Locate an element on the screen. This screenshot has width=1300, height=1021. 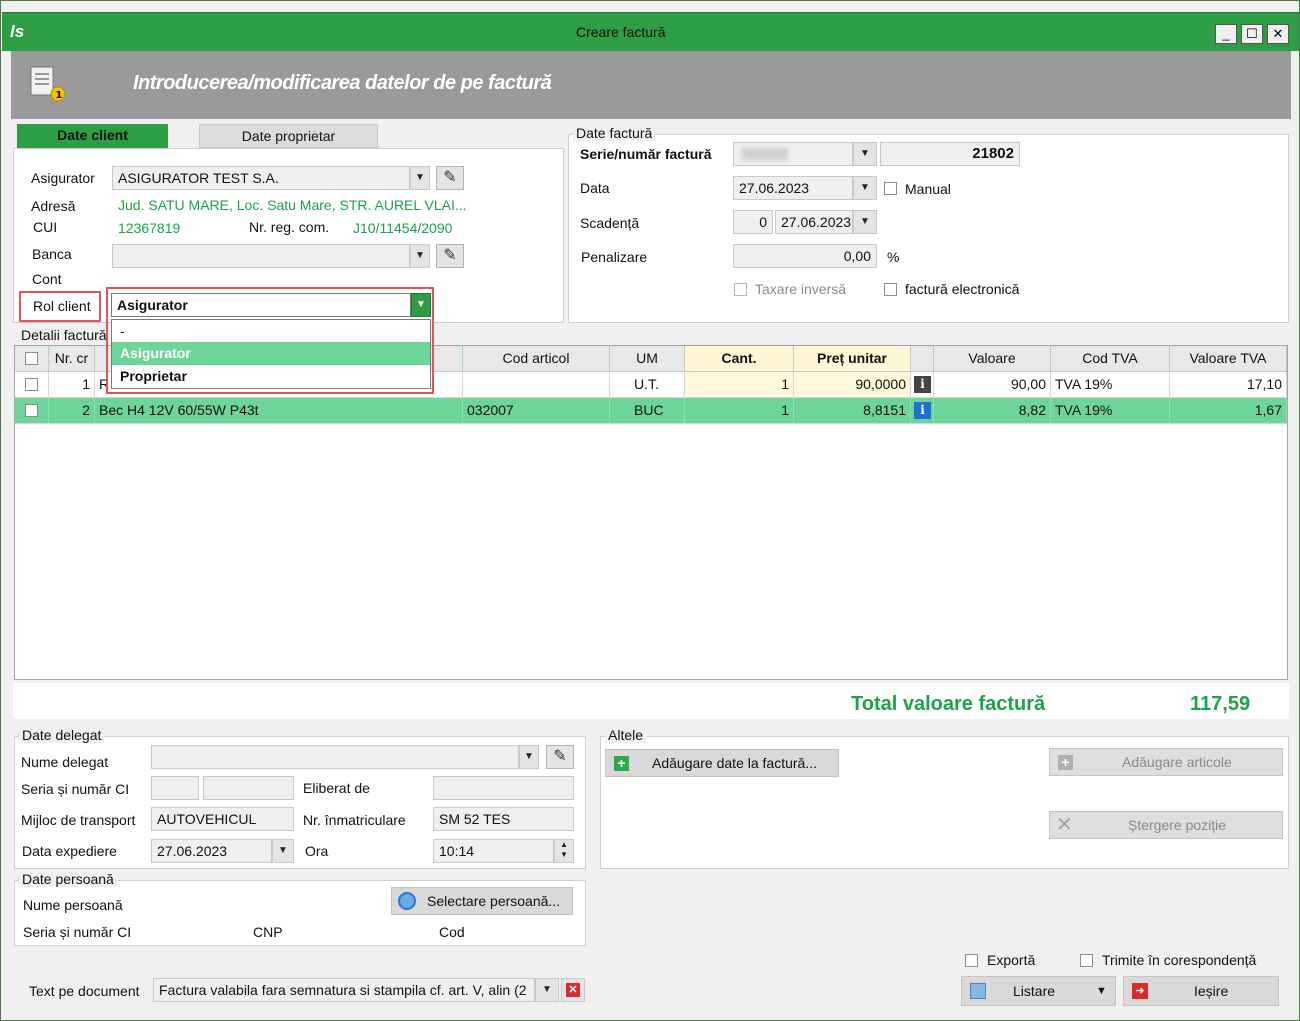
manual-checkbox is located at coordinates (890, 188).